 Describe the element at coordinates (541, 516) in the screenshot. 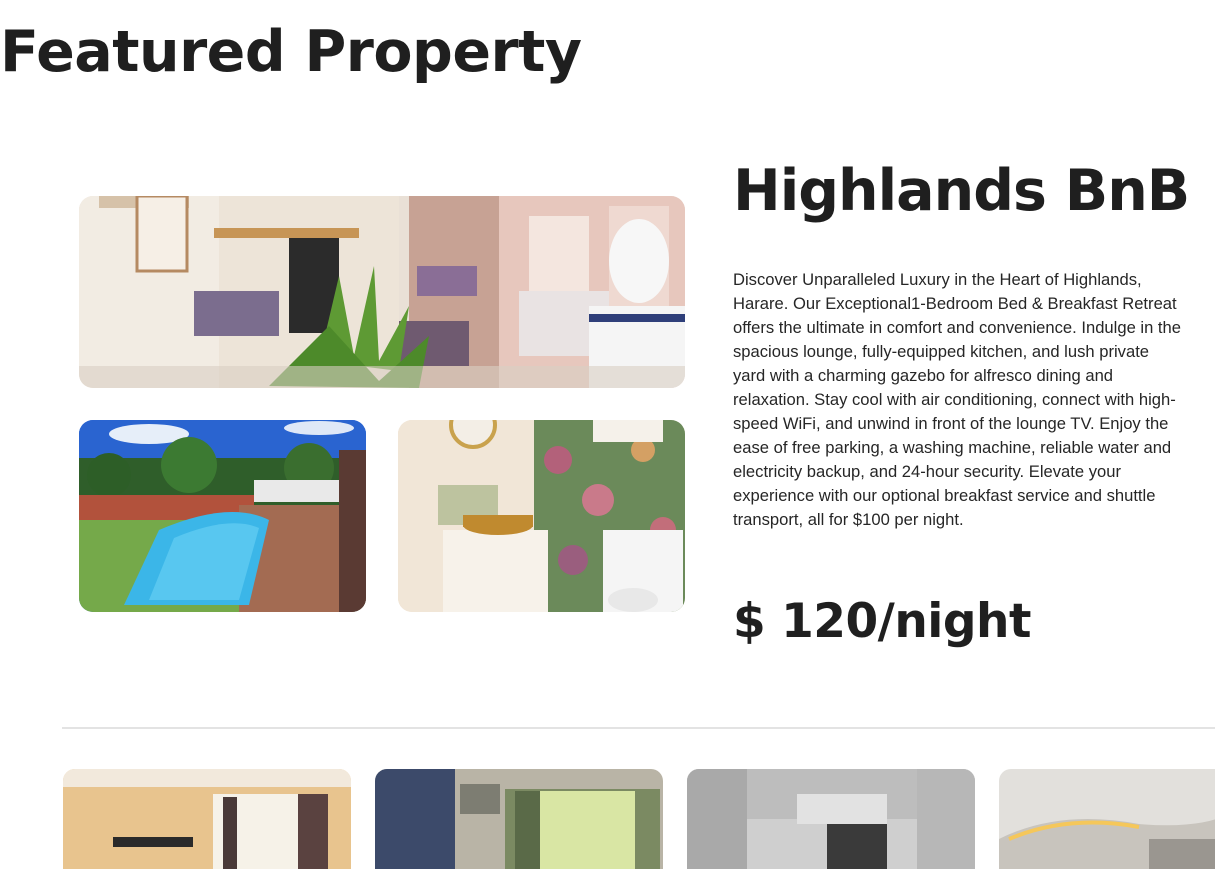

I see `bathroom-photo` at that location.